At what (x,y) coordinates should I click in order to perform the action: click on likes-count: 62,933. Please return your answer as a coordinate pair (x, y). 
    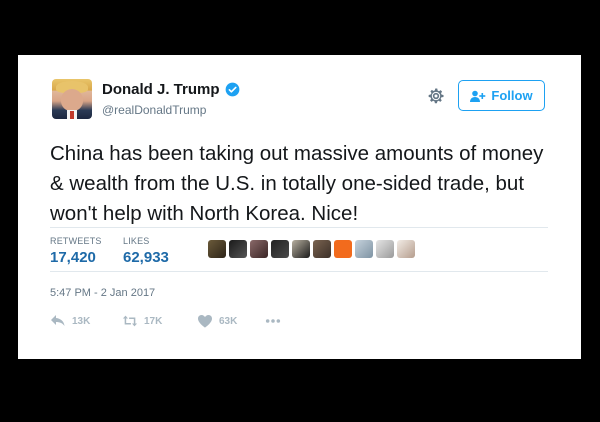
    Looking at the image, I should click on (146, 257).